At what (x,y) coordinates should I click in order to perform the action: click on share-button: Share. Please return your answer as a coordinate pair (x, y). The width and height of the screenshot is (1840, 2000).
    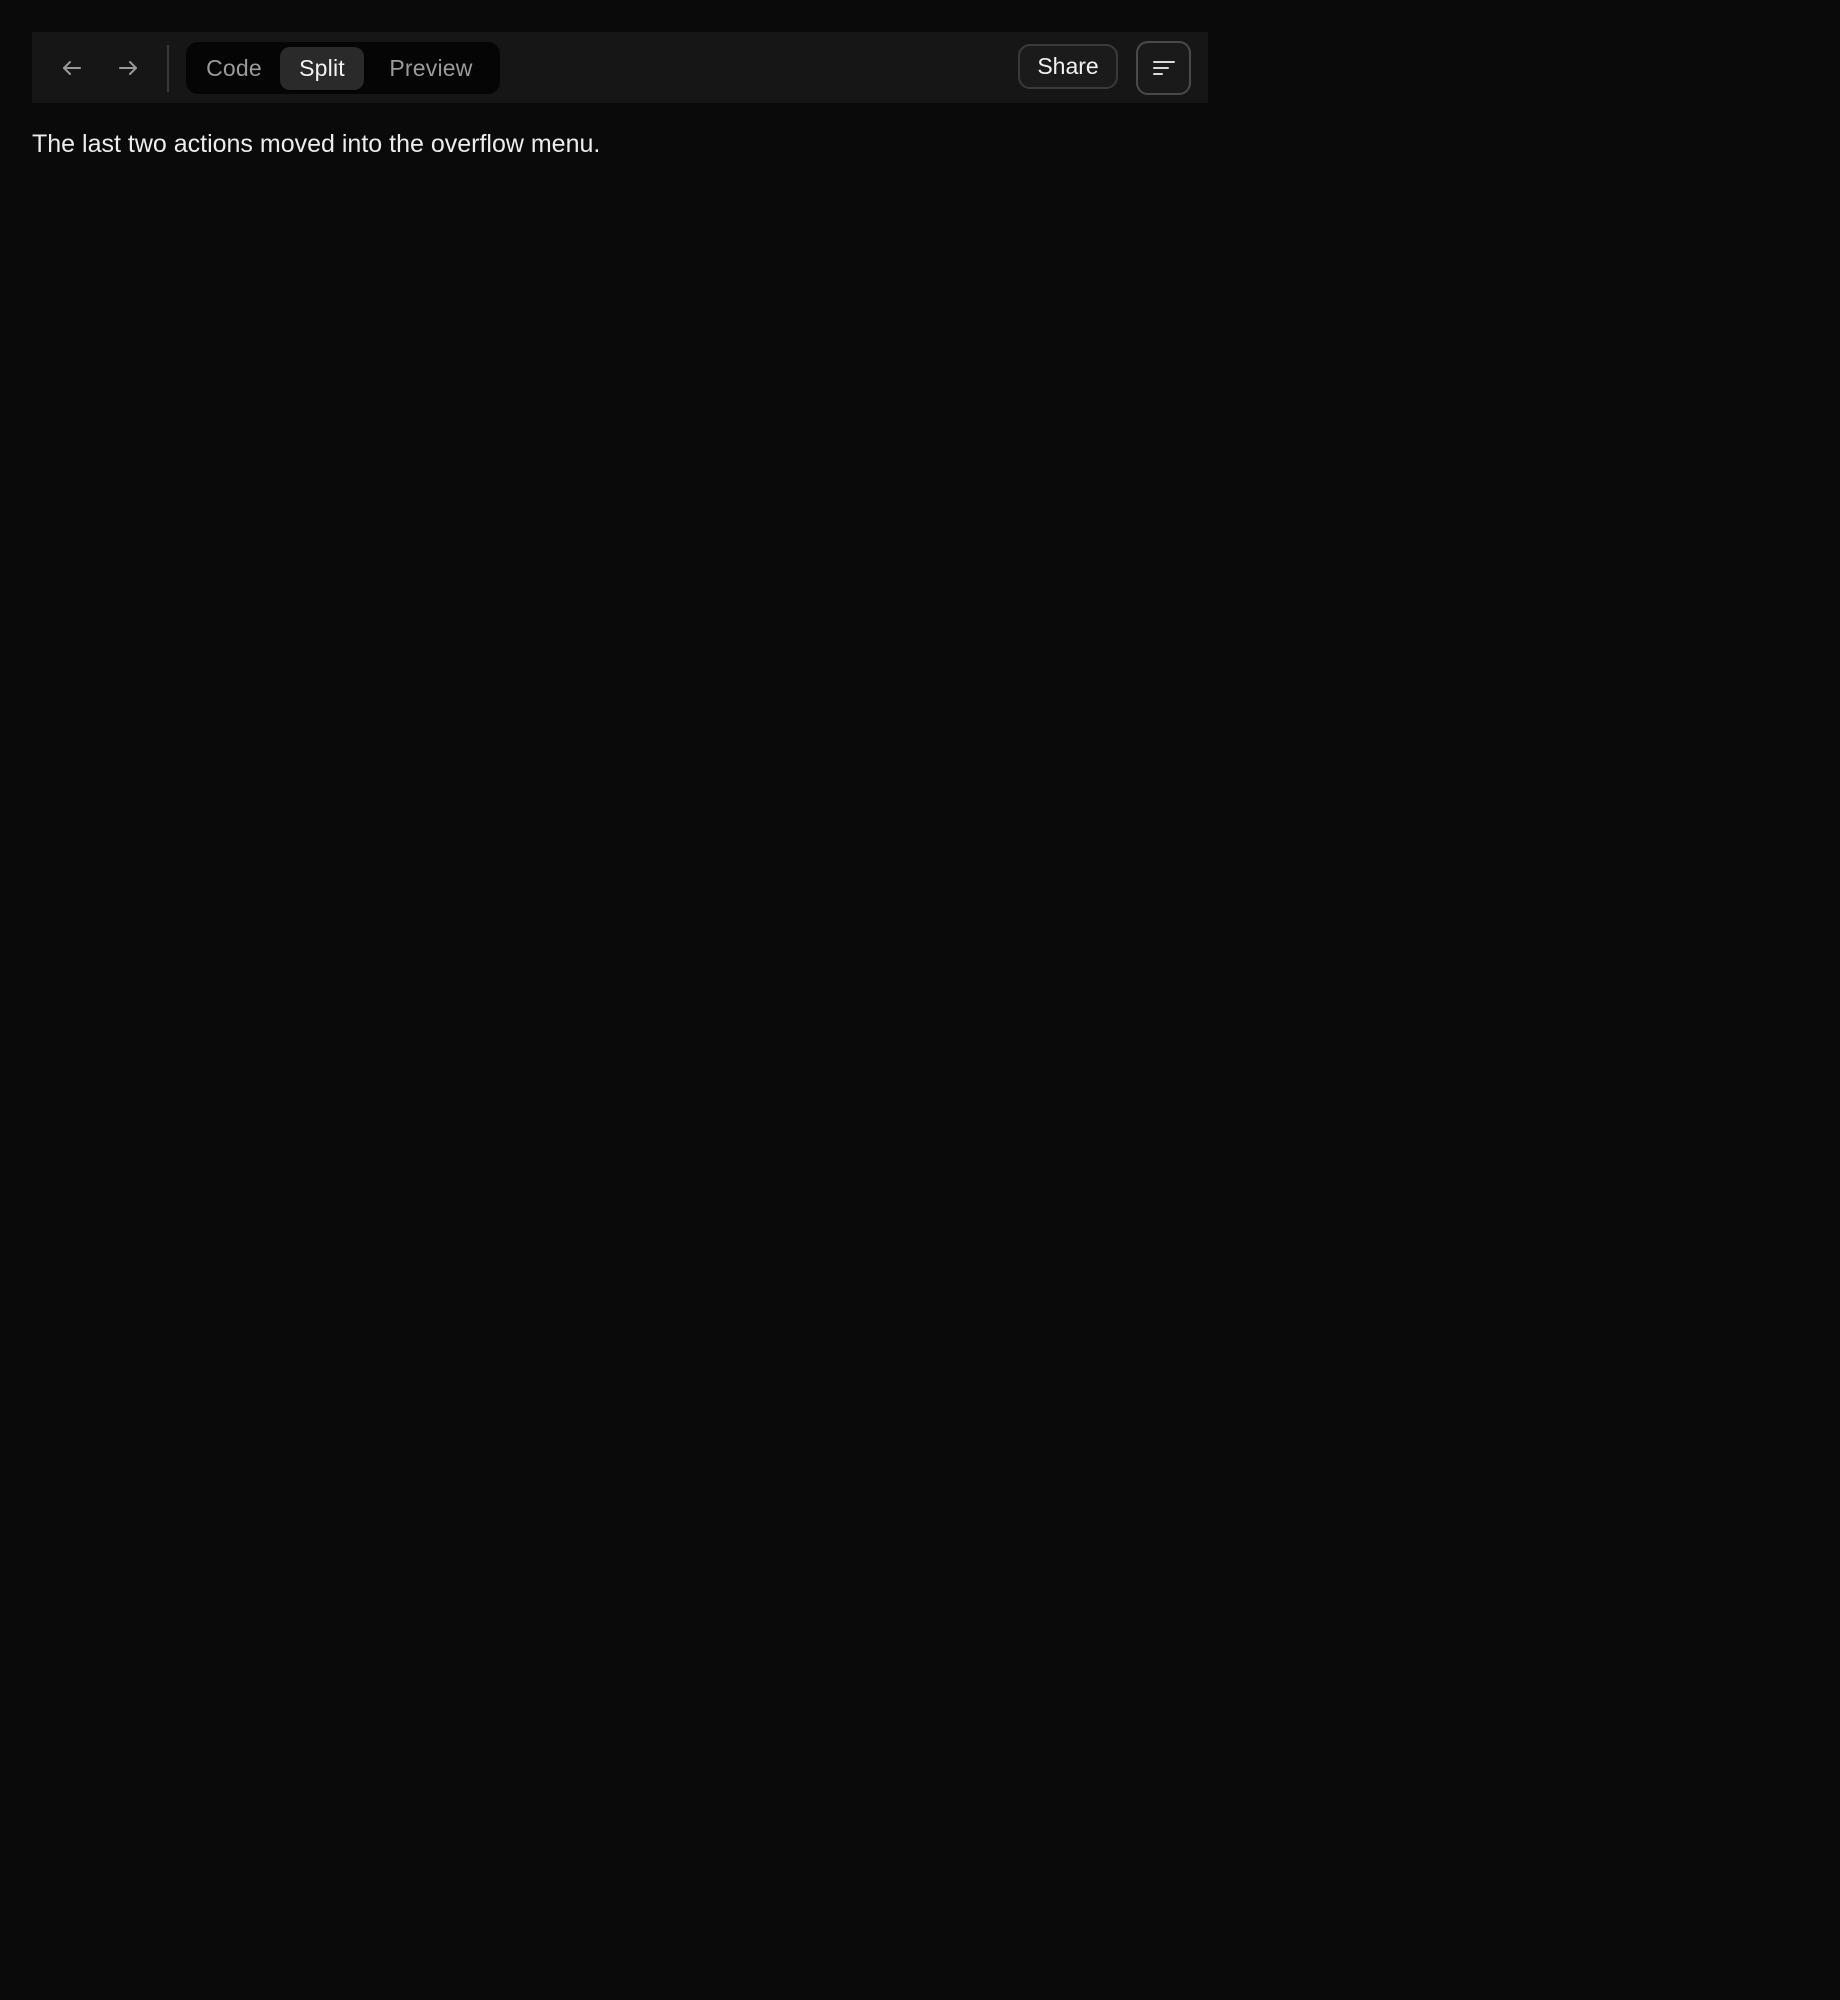
    Looking at the image, I should click on (1068, 66).